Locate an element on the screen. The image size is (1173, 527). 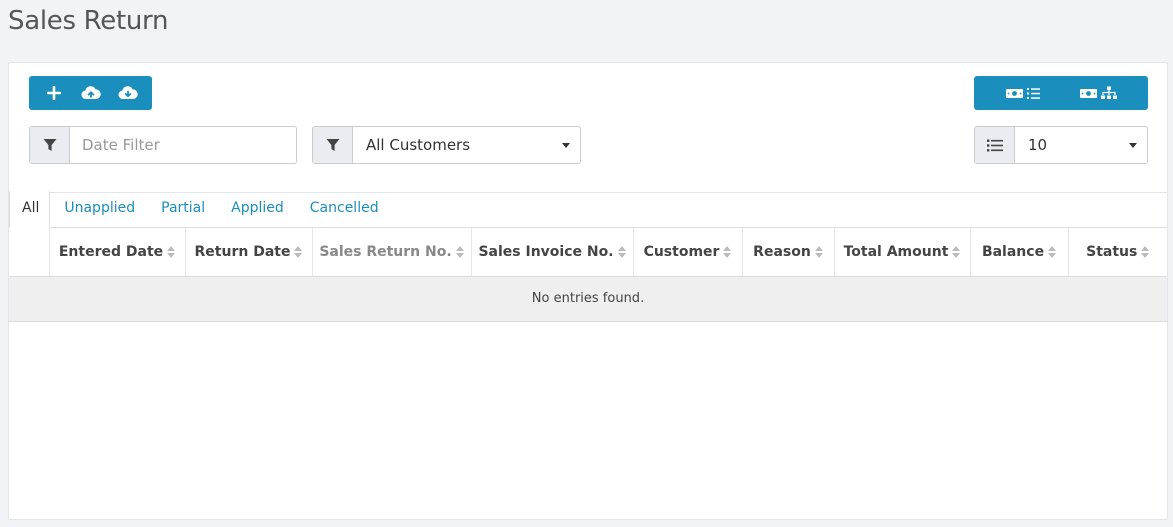
column-header-total-amount: Total Amount is located at coordinates (901, 252).